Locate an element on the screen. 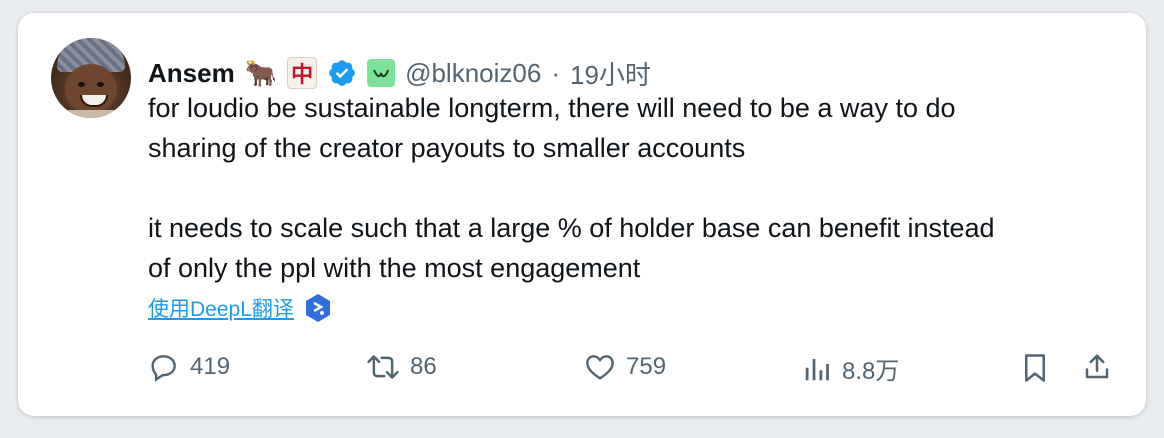  like-count: 759 is located at coordinates (646, 366).